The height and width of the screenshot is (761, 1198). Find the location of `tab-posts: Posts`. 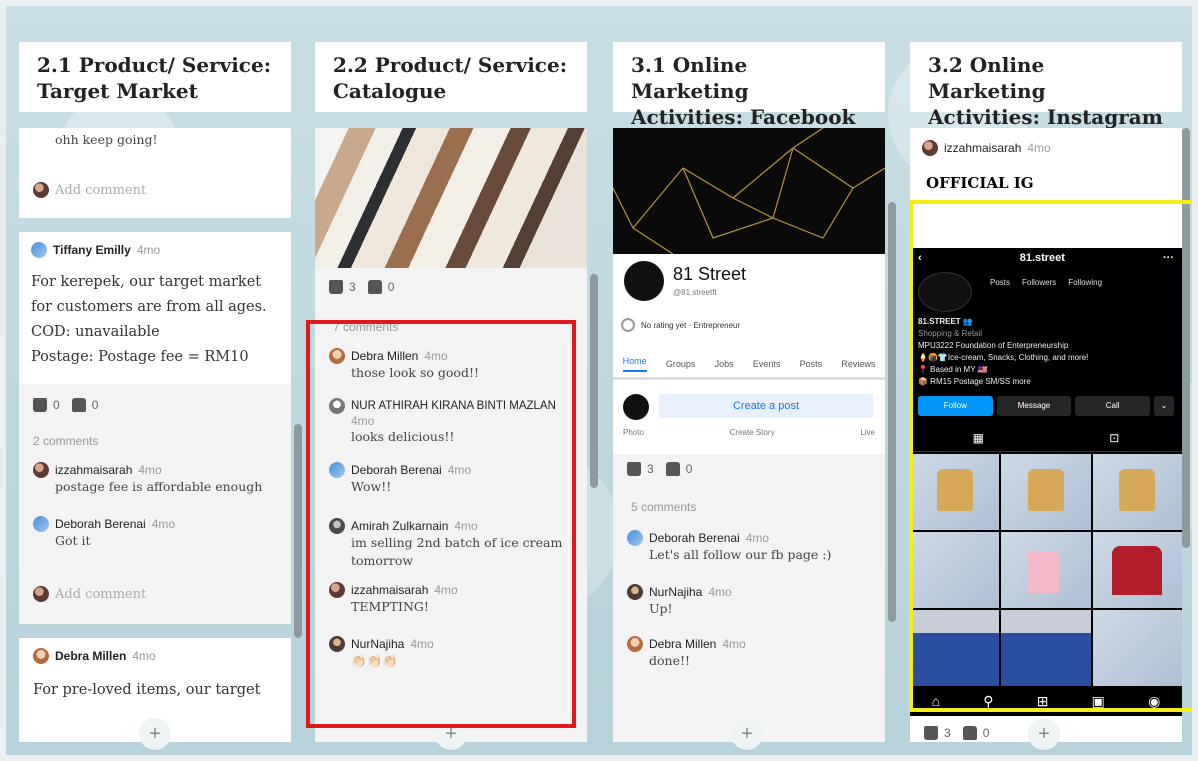

tab-posts: Posts is located at coordinates (811, 363).